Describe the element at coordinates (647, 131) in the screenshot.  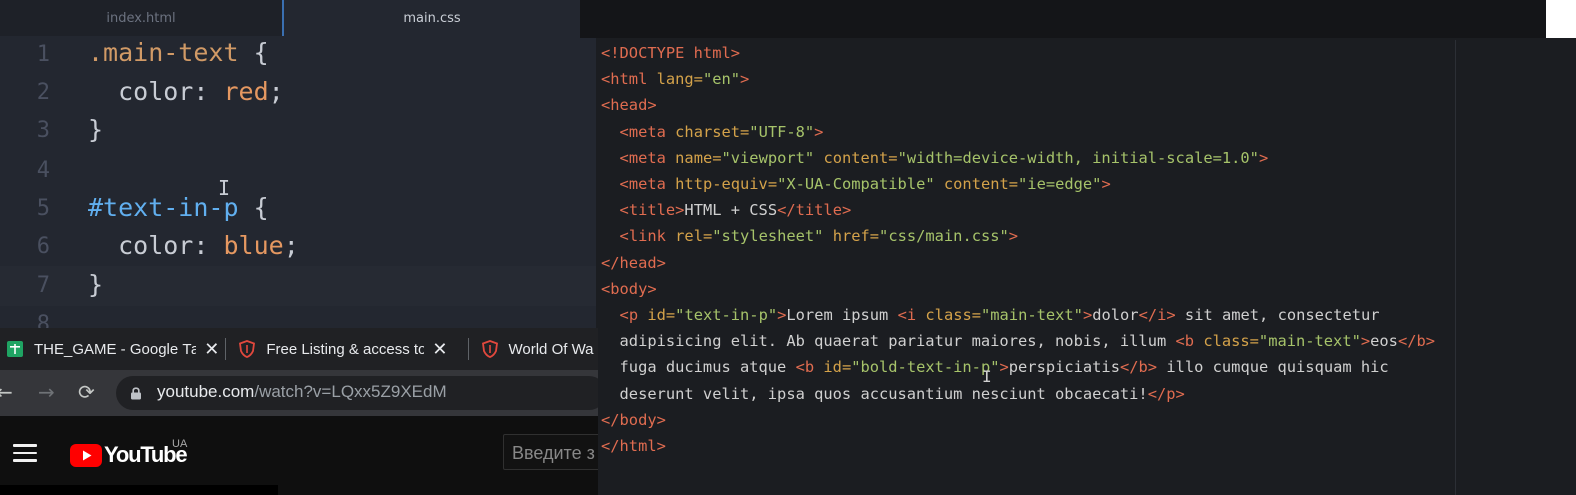
I see `code-token: <meta` at that location.